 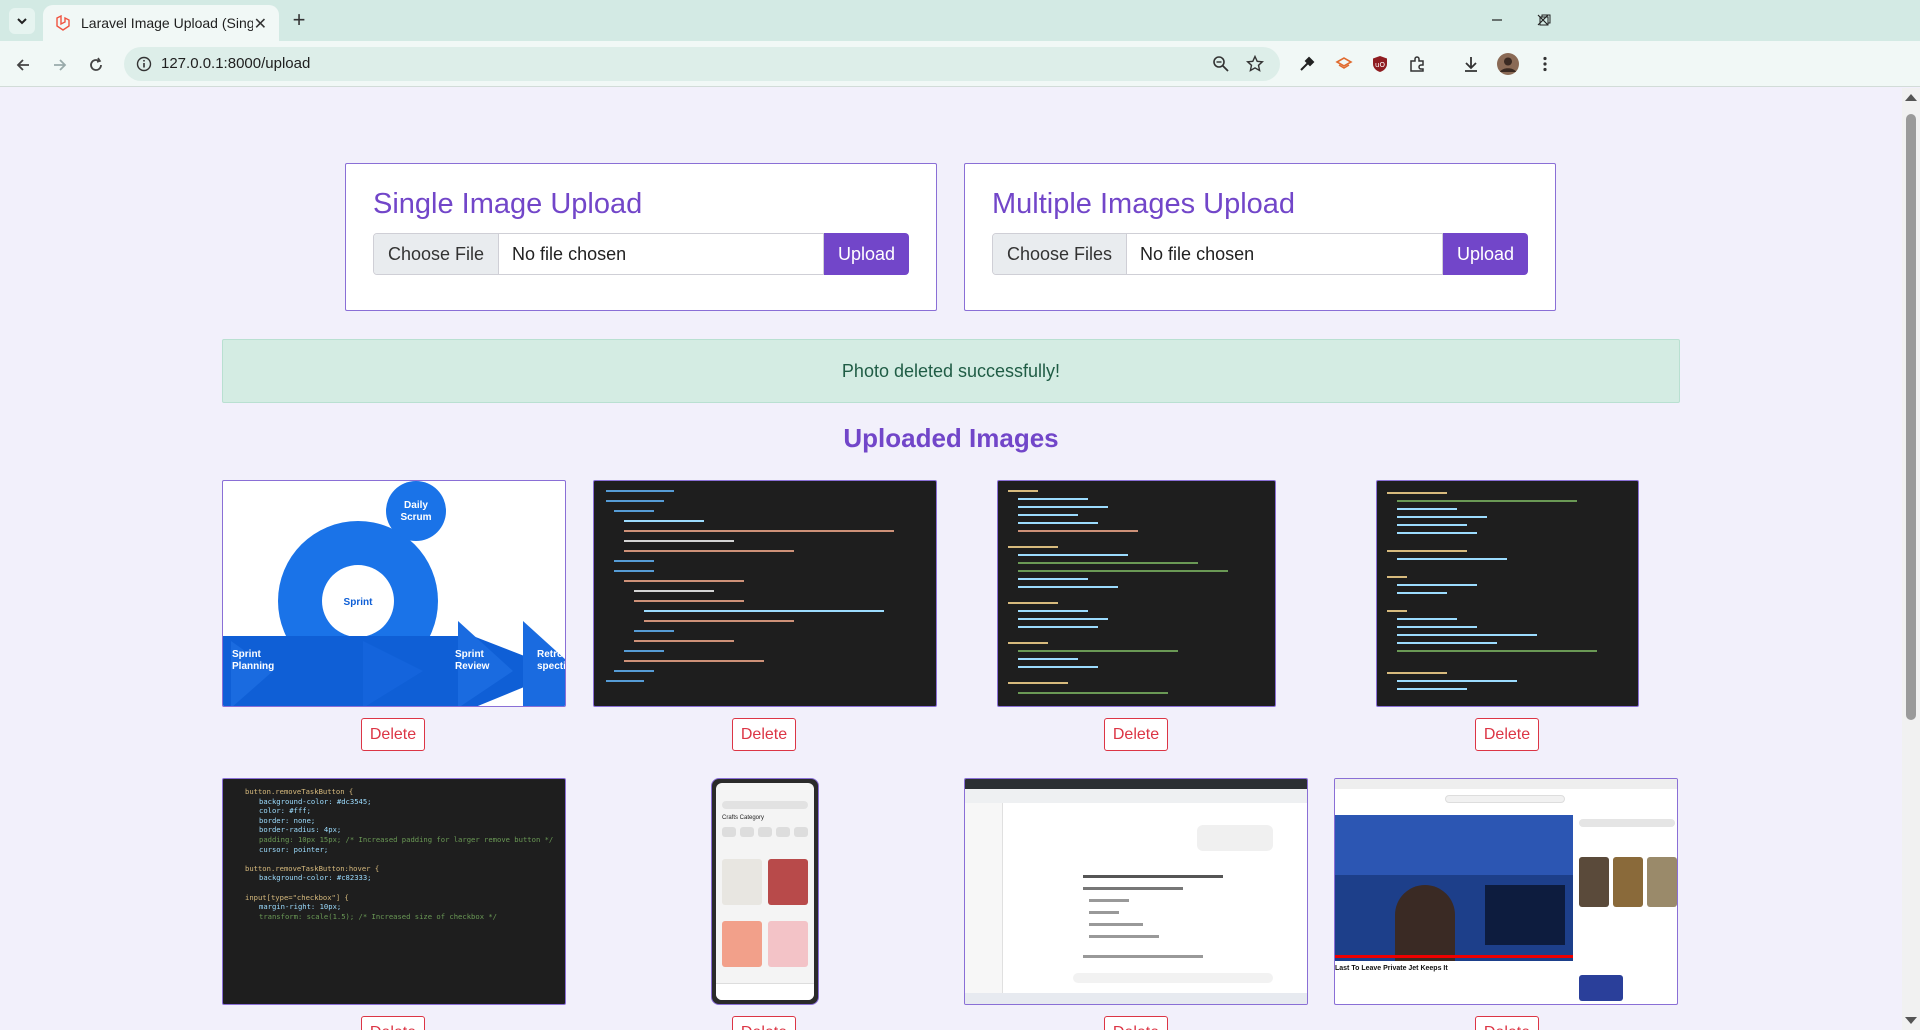 What do you see at coordinates (415, 517) in the screenshot?
I see `svg-text: Scrum` at bounding box center [415, 517].